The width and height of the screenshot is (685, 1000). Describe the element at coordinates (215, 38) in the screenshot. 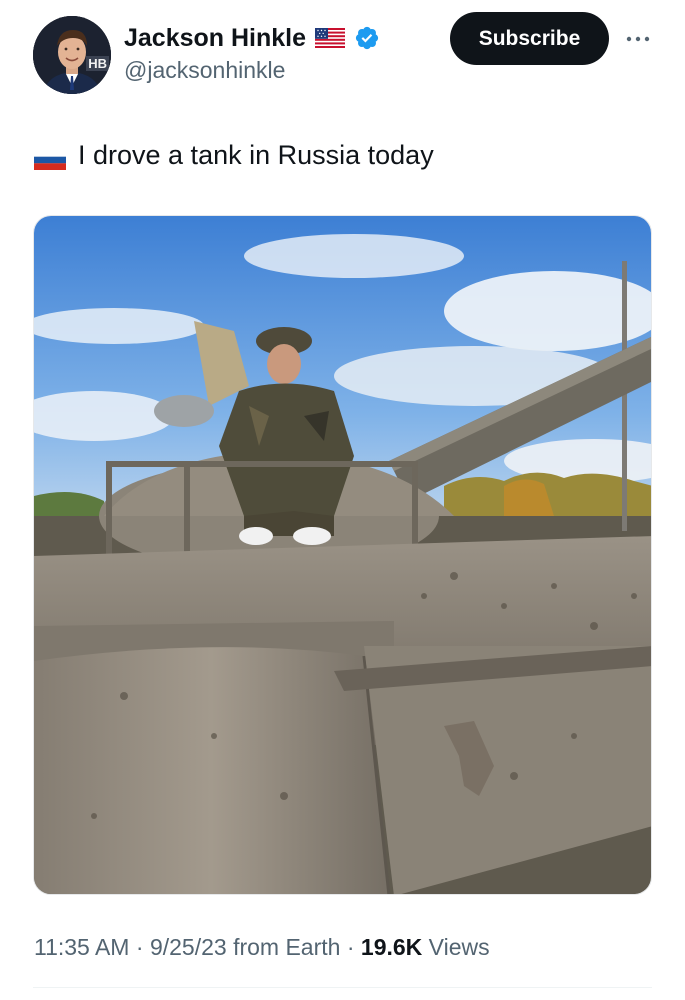

I see `author-display-name: Jackson Hinkle` at that location.